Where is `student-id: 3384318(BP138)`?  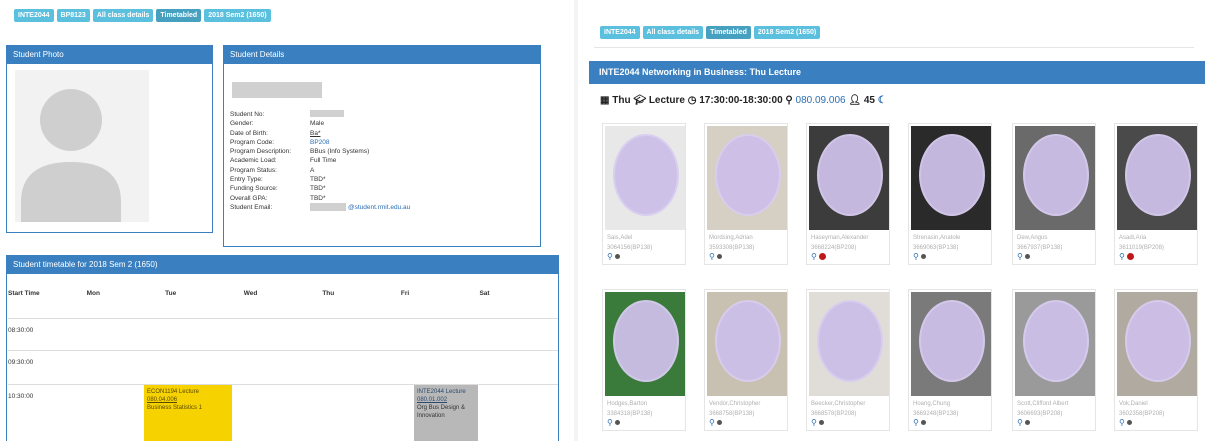
student-id: 3384318(BP138) is located at coordinates (630, 414).